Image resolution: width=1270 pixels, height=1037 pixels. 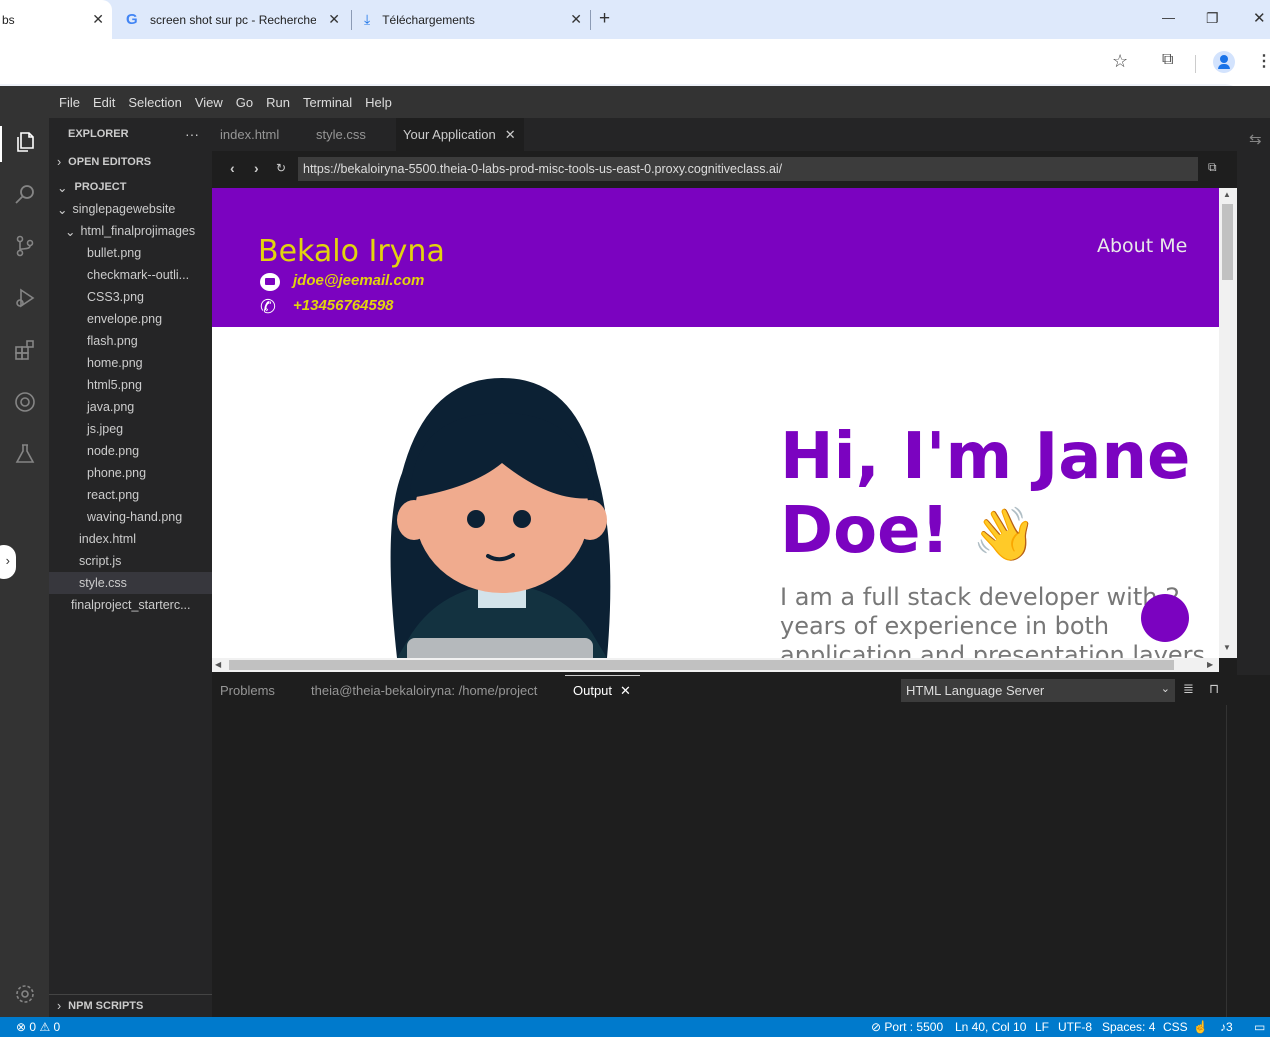 What do you see at coordinates (635, 78) in the screenshot?
I see `address-bar-area: 5c5ff724aaa14be487bd686 ☆ ⧉ ⋮` at bounding box center [635, 78].